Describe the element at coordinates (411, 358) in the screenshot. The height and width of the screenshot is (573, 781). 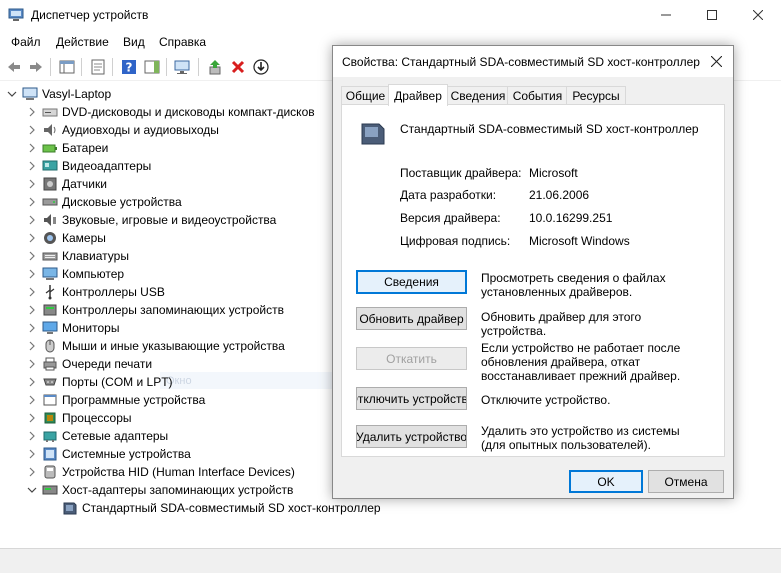
I see `roll-back-driver-button: Откатить` at that location.